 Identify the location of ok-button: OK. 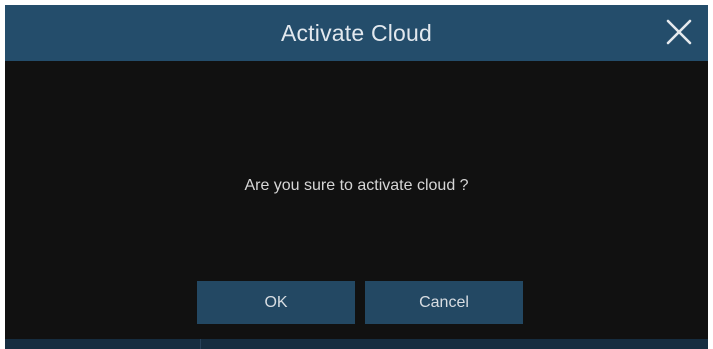
(276, 302).